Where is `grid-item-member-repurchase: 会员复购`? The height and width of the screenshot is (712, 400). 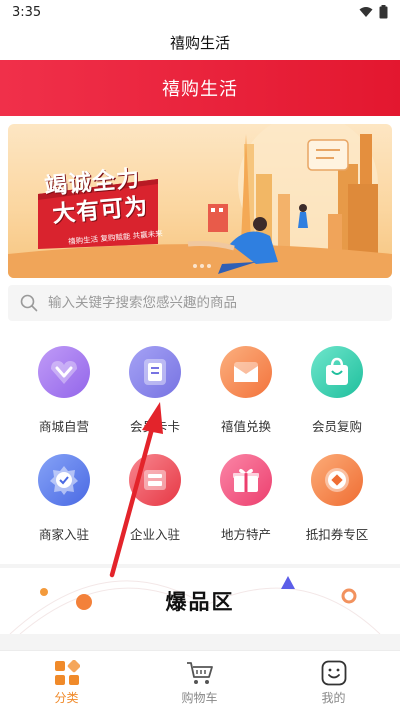 grid-item-member-repurchase: 会员复购 is located at coordinates (337, 383).